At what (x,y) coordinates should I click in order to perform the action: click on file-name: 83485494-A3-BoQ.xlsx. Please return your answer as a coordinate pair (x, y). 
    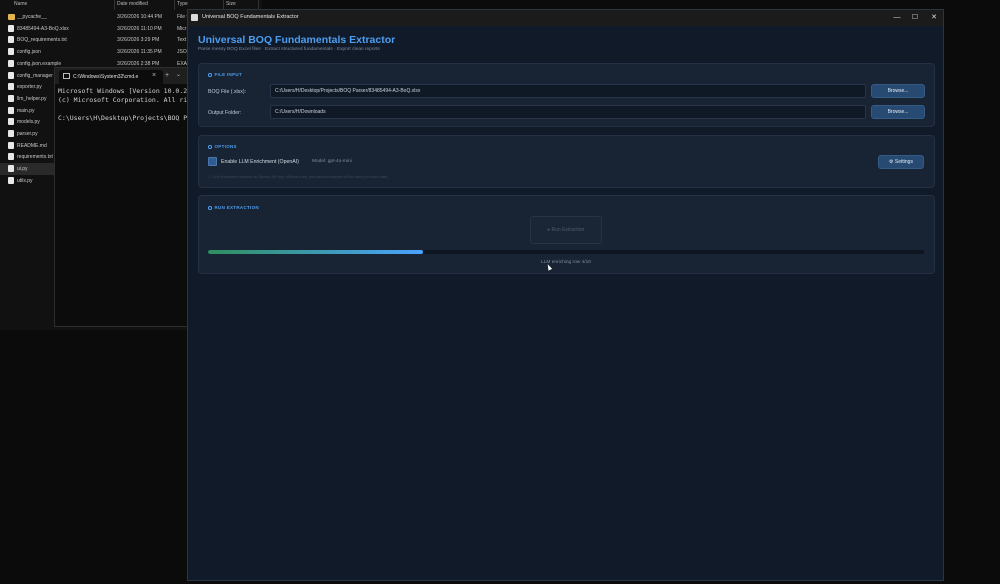
    Looking at the image, I should click on (43, 28).